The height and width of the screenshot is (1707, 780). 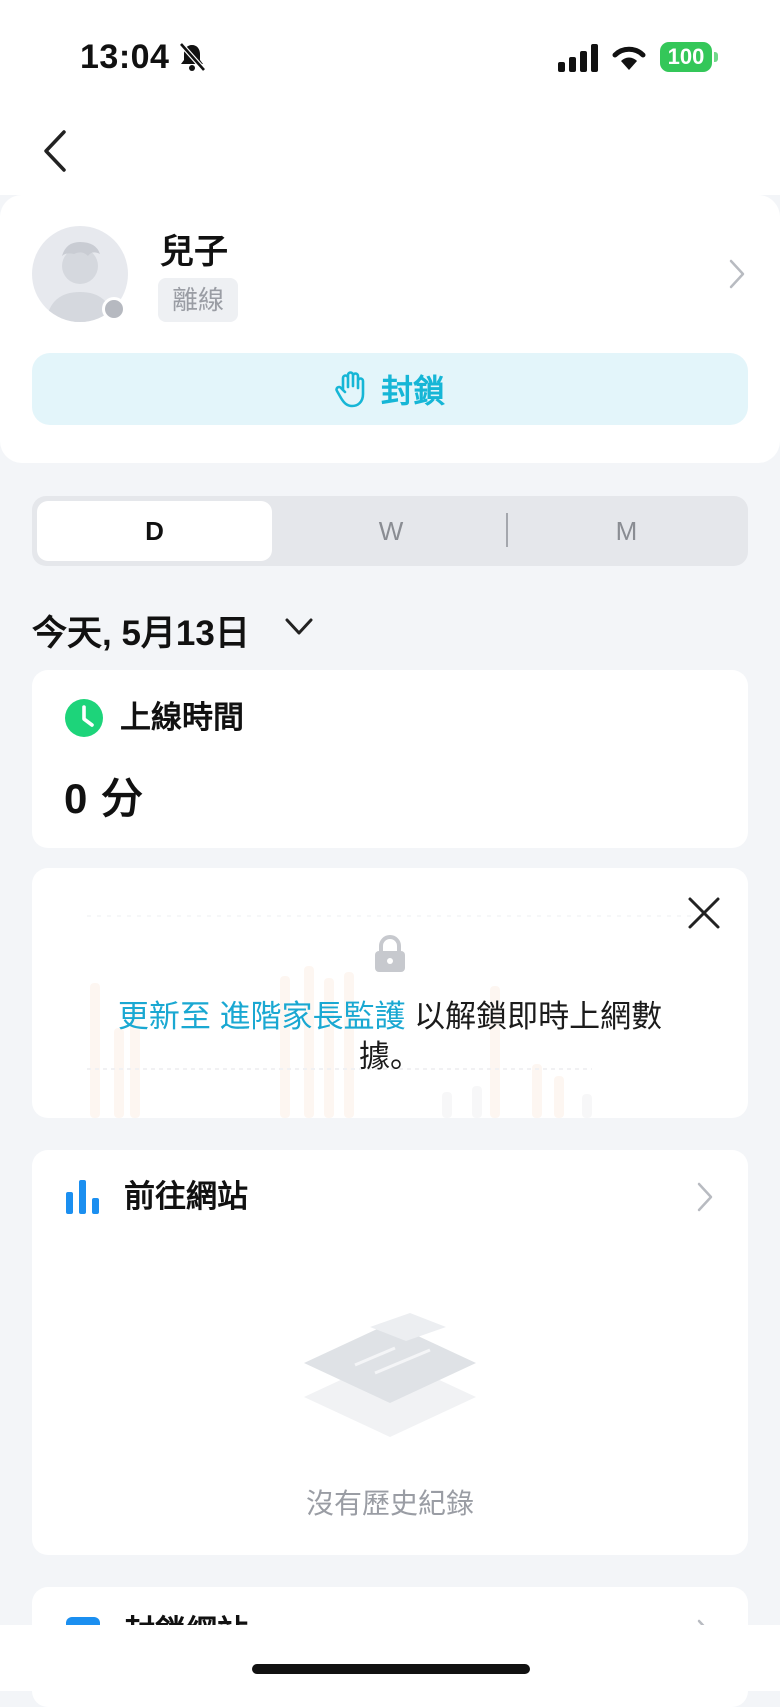 I want to click on home-indicator, so click(x=391, y=1669).